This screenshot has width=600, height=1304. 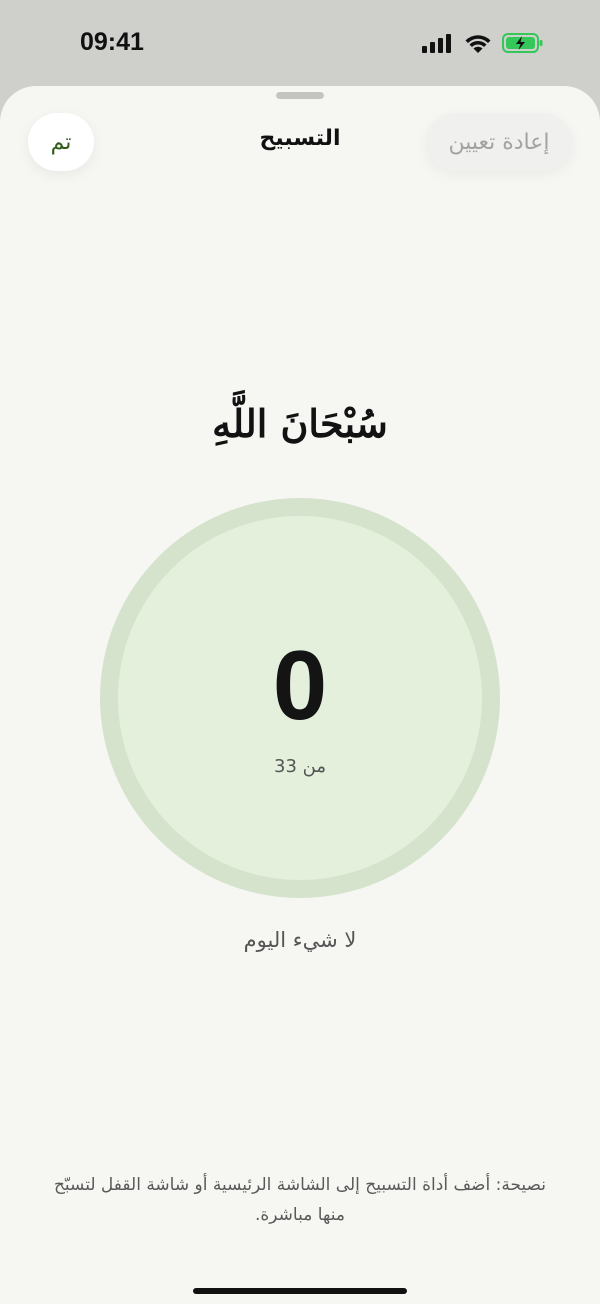 I want to click on today-count-label: لا شيء اليوم, so click(x=300, y=940).